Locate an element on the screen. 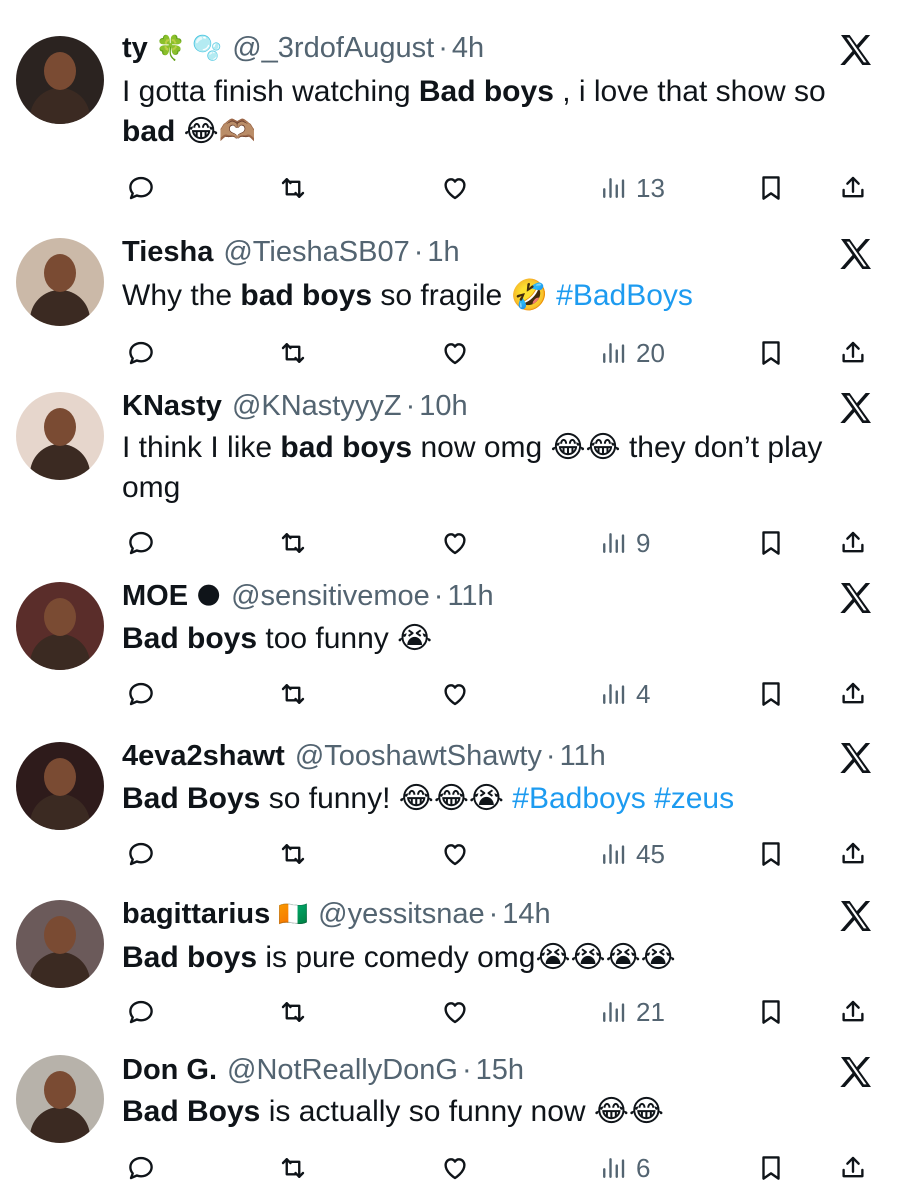  action-bar: 4 is located at coordinates (450, 694).